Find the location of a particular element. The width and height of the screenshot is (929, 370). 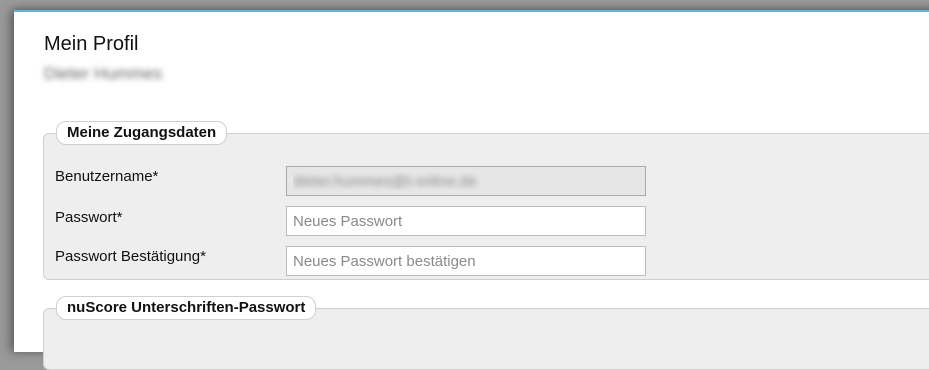

password-label: Passwort* is located at coordinates (89, 217).